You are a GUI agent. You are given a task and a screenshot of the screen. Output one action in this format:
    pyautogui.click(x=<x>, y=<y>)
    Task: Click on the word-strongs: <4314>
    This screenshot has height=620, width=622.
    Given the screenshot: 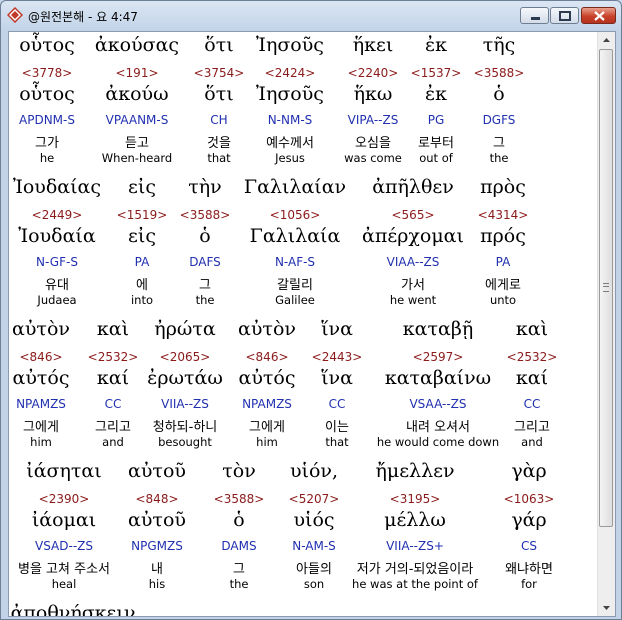 What is the action you would take?
    pyautogui.click(x=503, y=215)
    